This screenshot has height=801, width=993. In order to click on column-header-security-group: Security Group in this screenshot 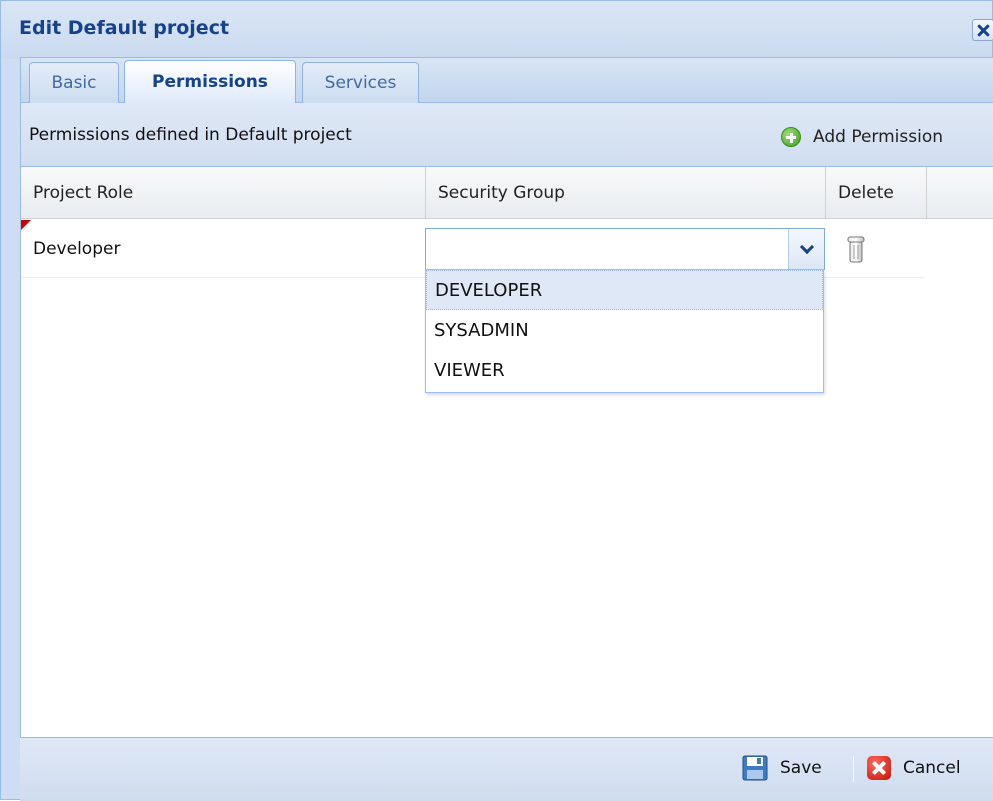, I will do `click(626, 193)`.